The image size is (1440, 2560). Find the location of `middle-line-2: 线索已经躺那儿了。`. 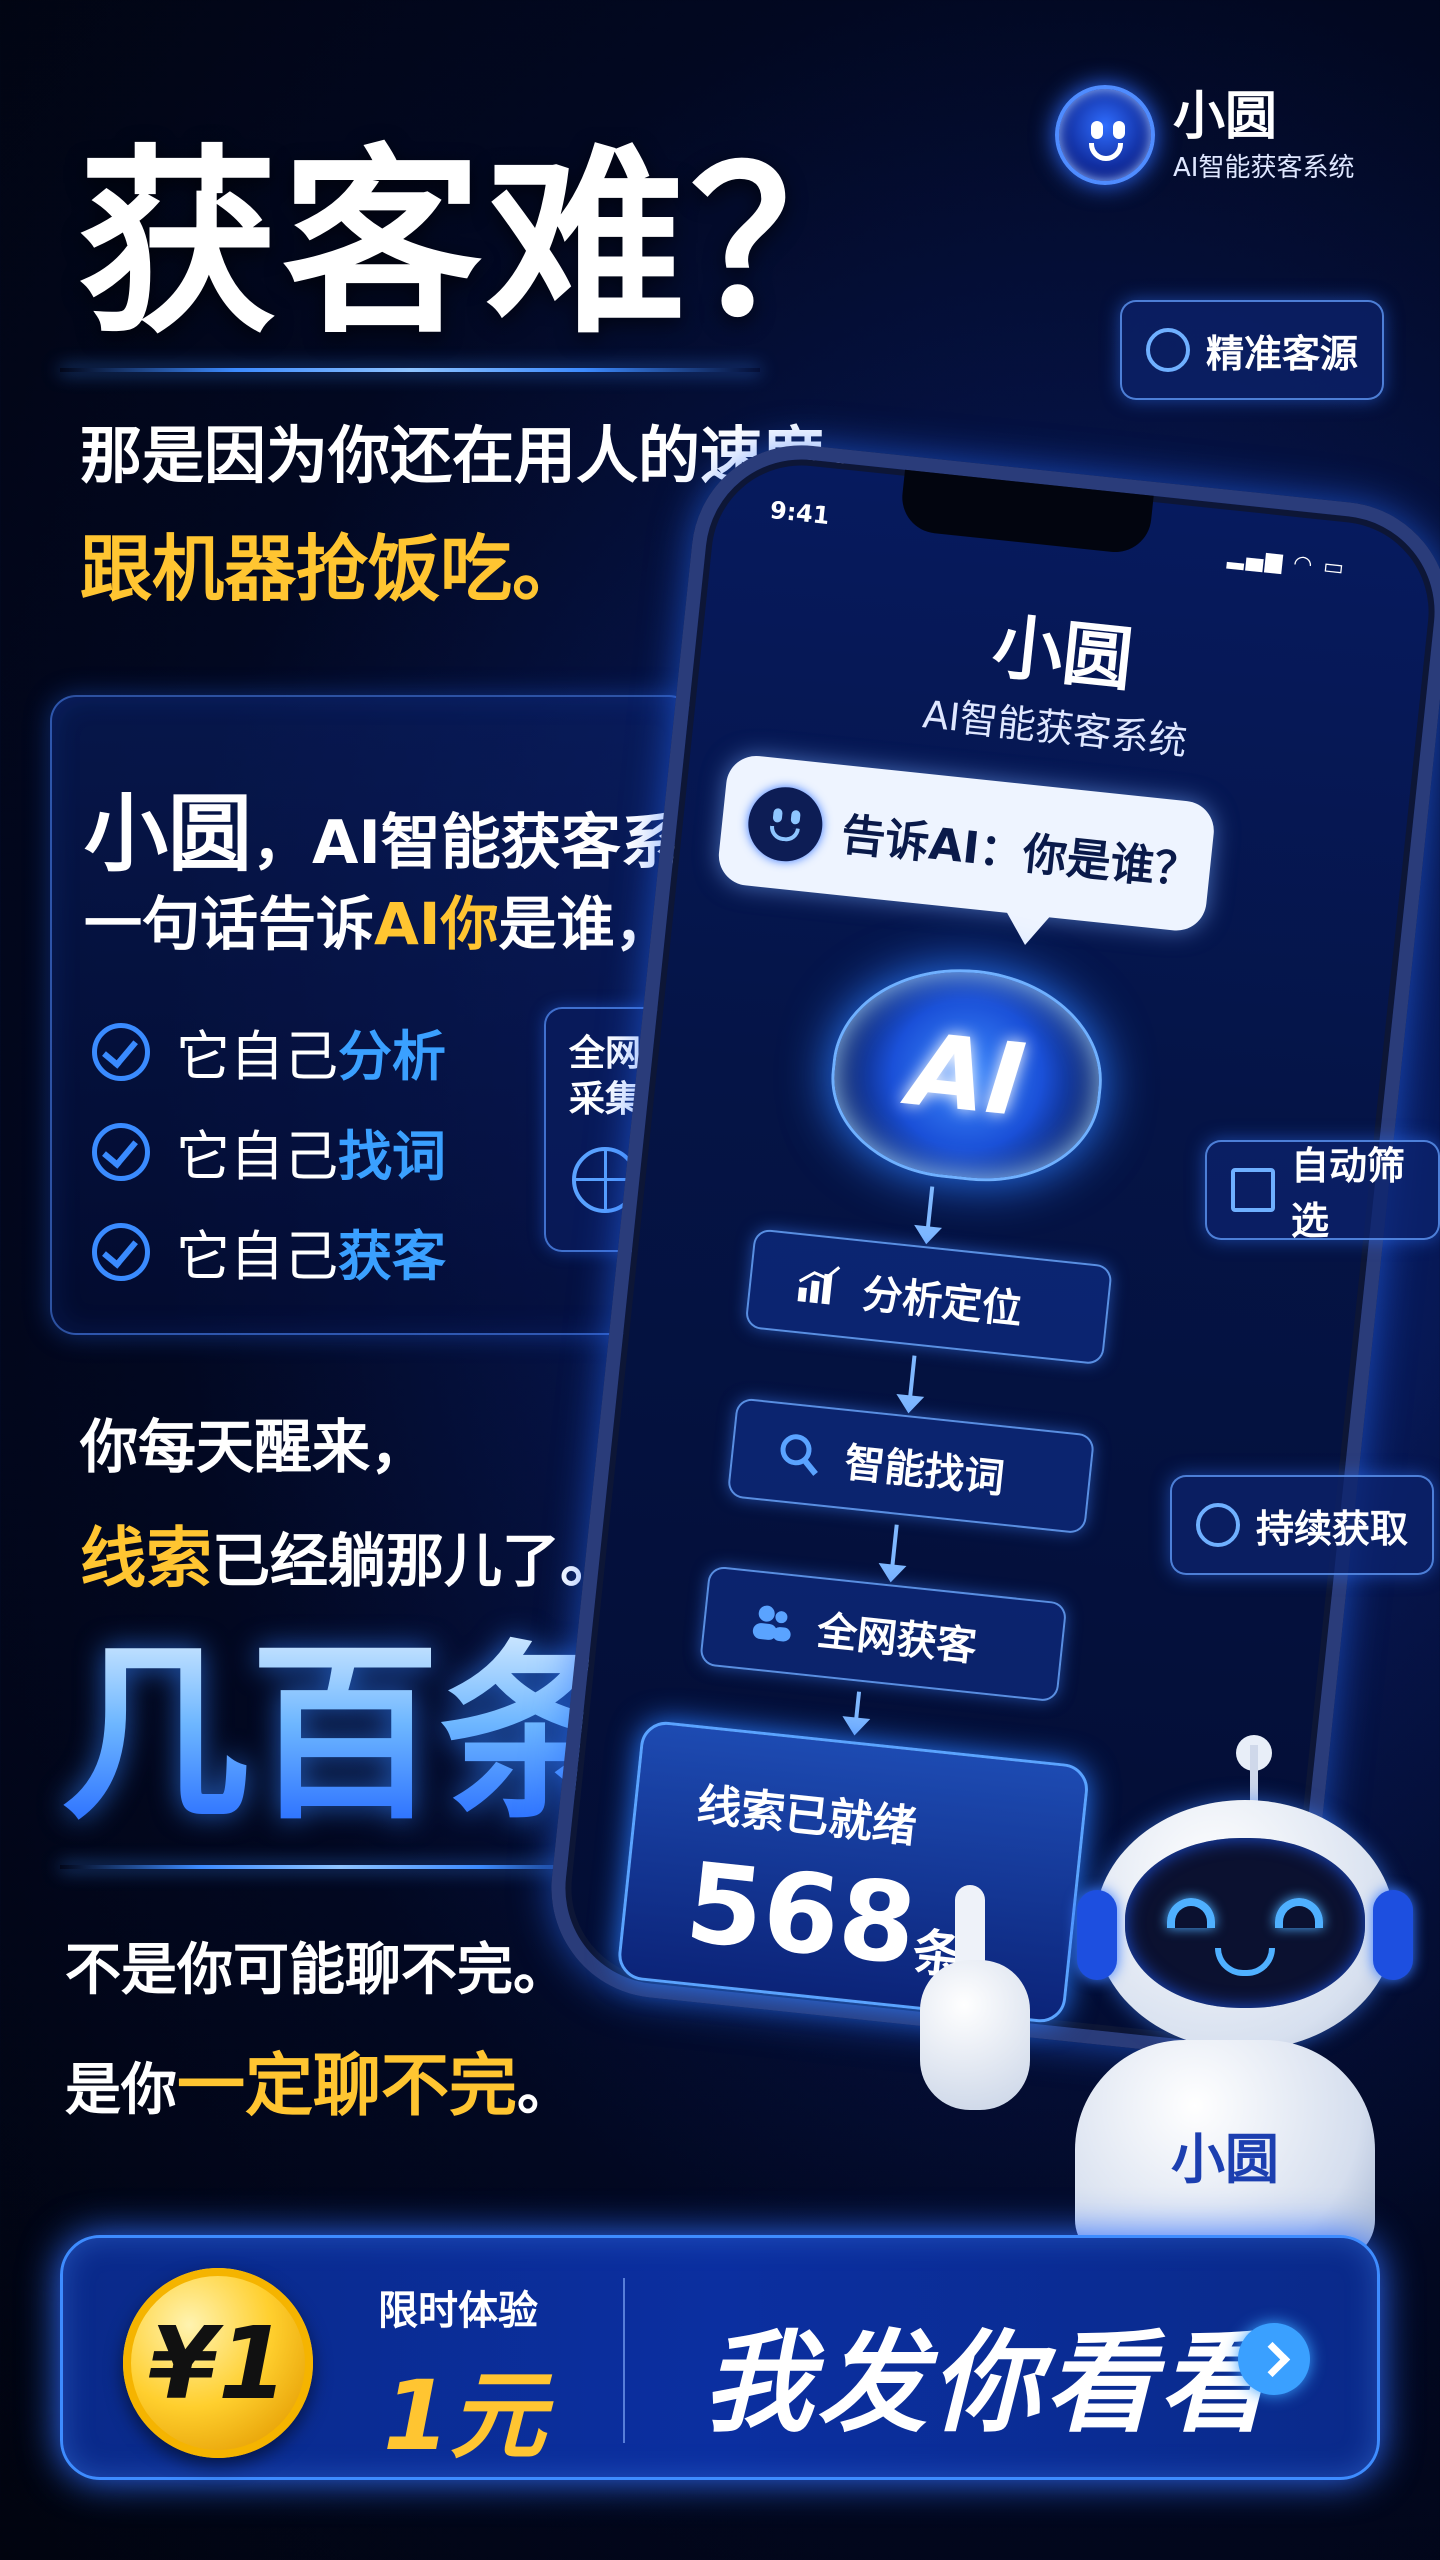

middle-line-2: 线索已经躺那儿了。 is located at coordinates (349, 1558).